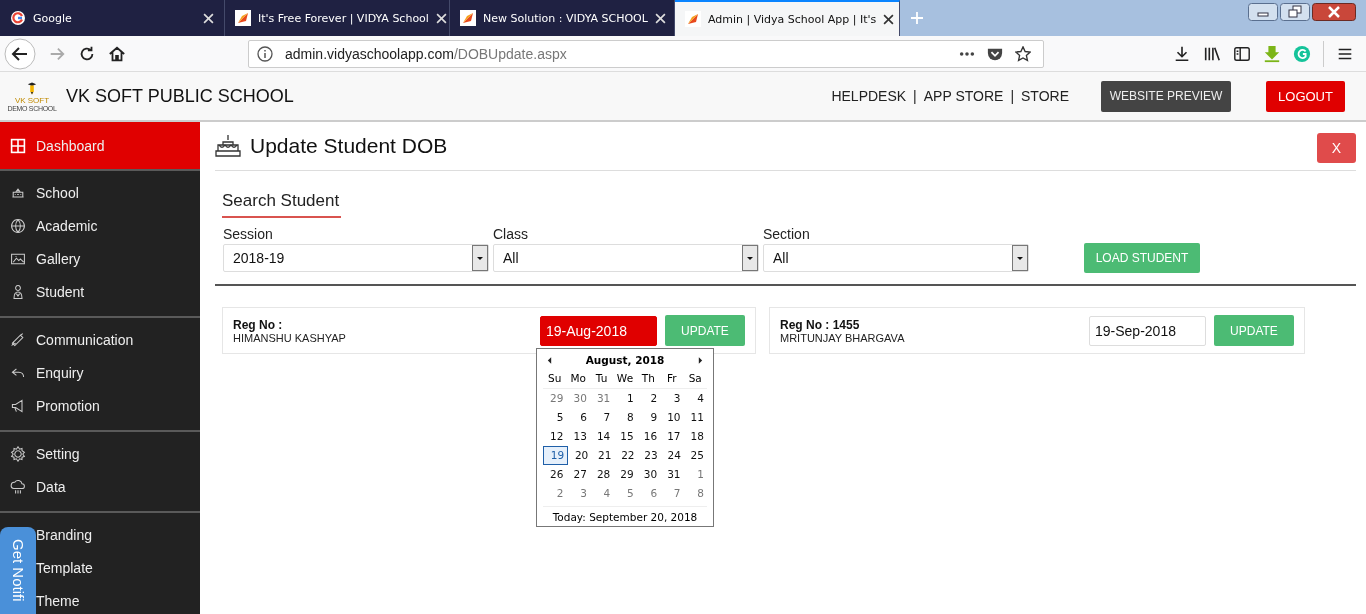  What do you see at coordinates (100, 453) in the screenshot?
I see `sidebar-item: Setting` at bounding box center [100, 453].